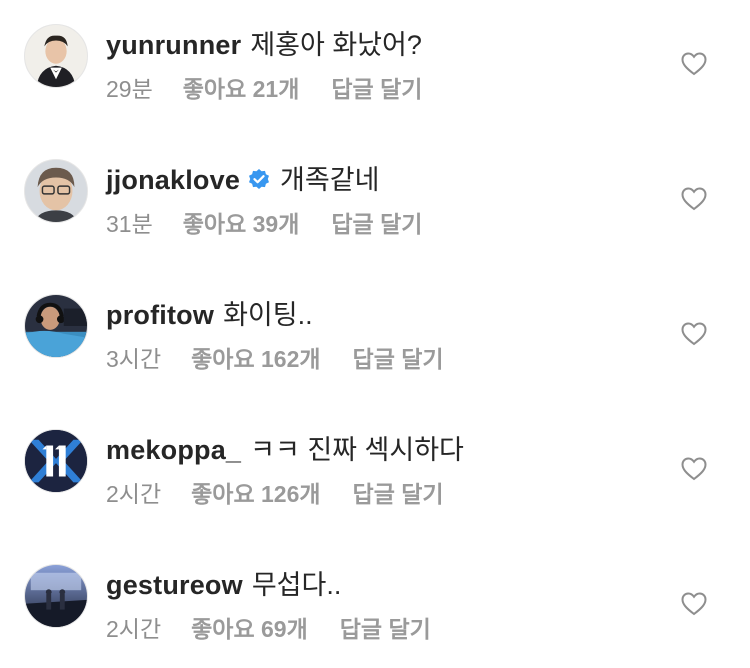  What do you see at coordinates (160, 315) in the screenshot?
I see `username: profitow` at bounding box center [160, 315].